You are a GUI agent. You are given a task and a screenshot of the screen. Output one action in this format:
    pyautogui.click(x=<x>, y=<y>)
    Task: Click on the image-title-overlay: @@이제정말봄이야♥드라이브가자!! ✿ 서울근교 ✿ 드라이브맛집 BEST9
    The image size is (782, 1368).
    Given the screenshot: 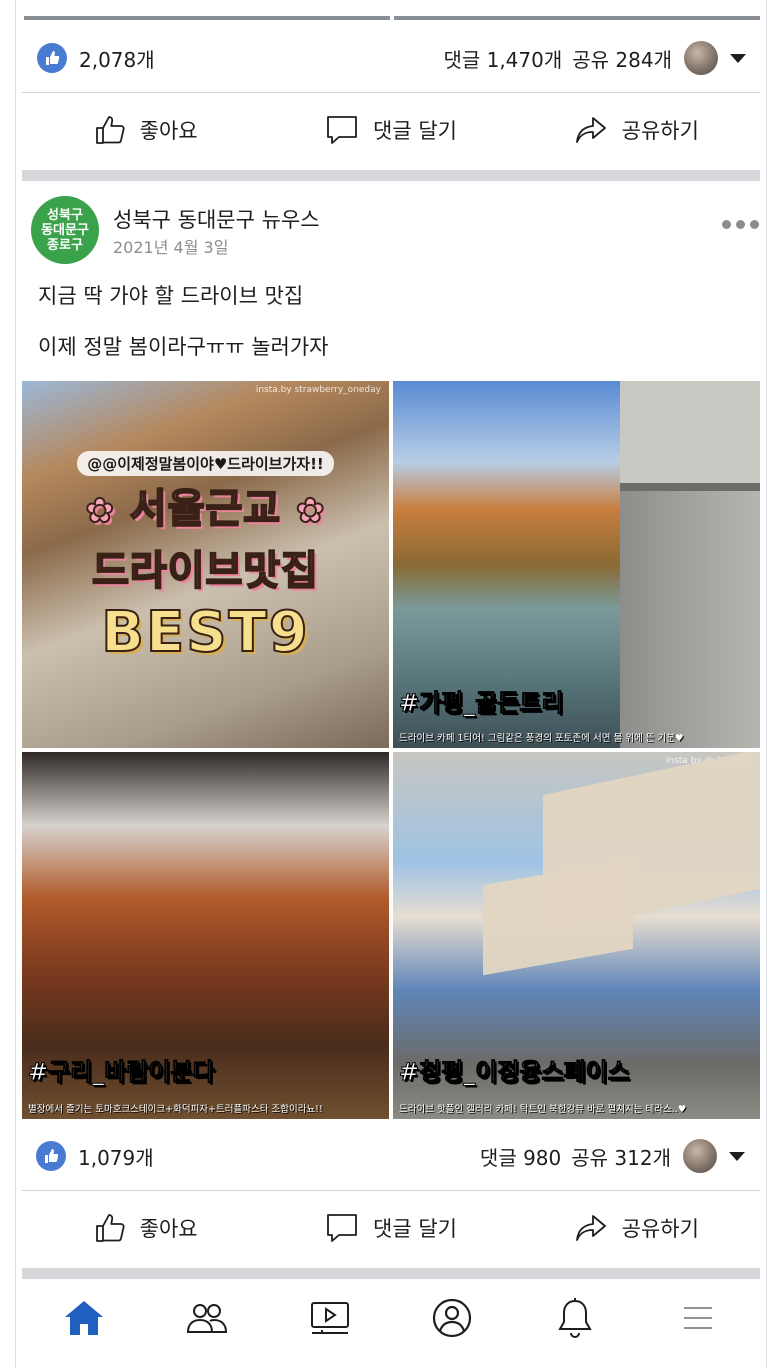 What is the action you would take?
    pyautogui.click(x=205, y=558)
    